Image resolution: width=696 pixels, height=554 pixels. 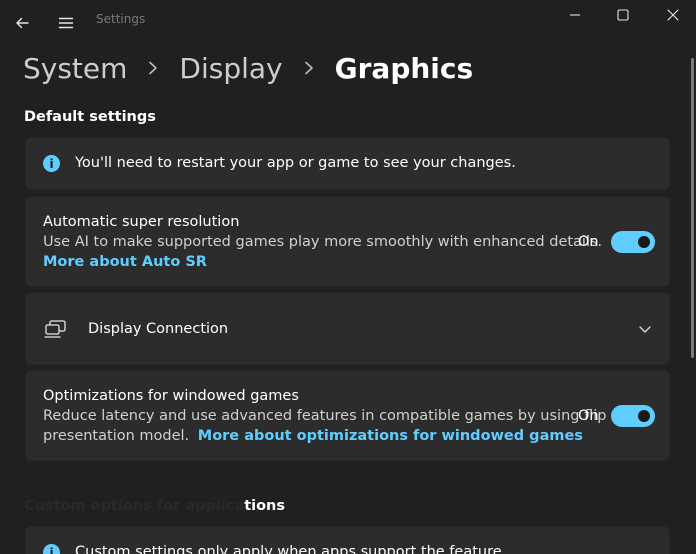 I want to click on back-button, so click(x=22, y=23).